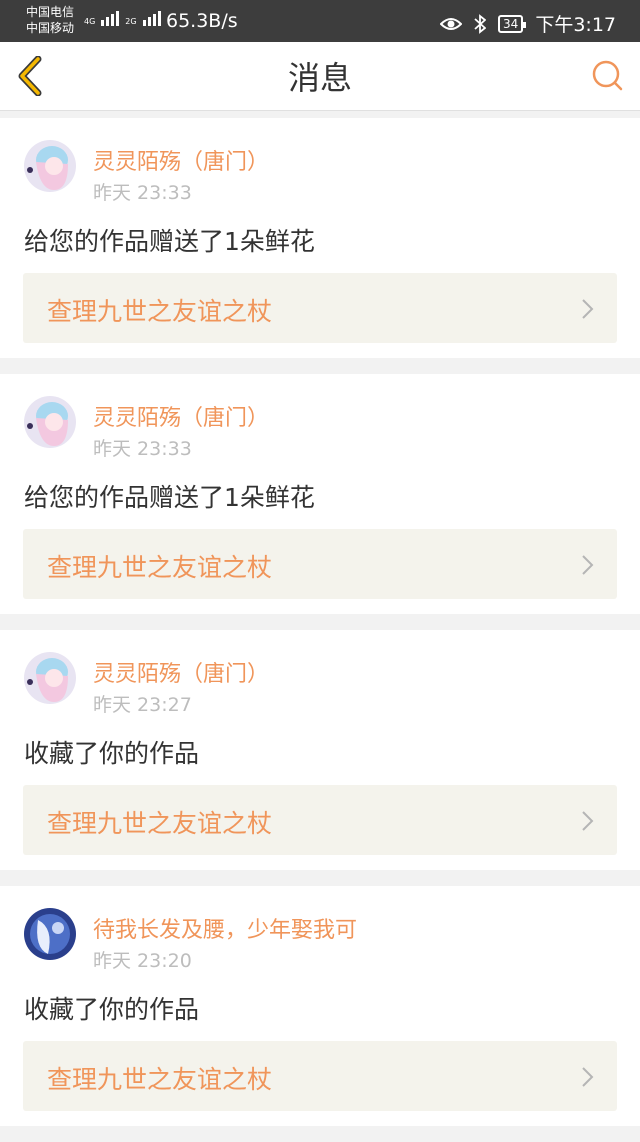 This screenshot has width=640, height=1142. I want to click on nav-bar: 消息, so click(320, 76).